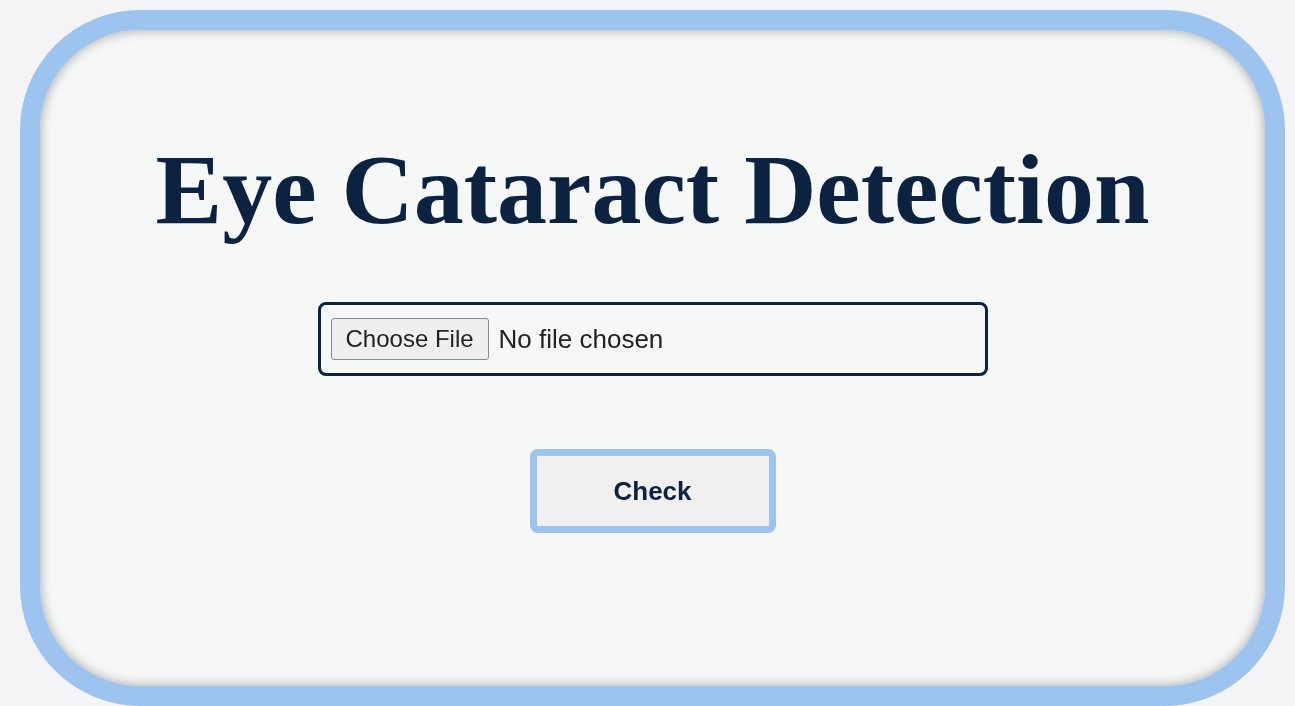 This screenshot has width=1295, height=706. I want to click on file-input-field: Choose File No file chosen, so click(652, 339).